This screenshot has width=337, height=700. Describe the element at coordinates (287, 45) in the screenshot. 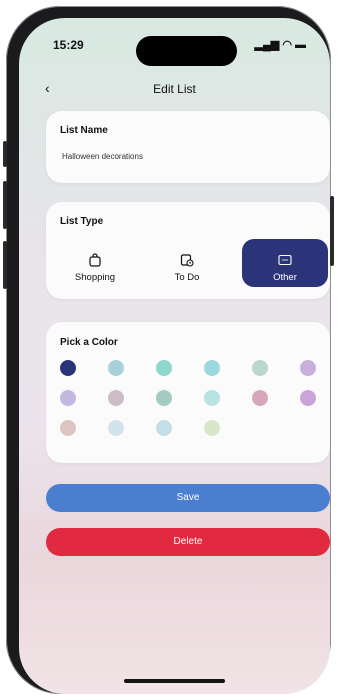

I see `wifi-icon: ◠` at that location.